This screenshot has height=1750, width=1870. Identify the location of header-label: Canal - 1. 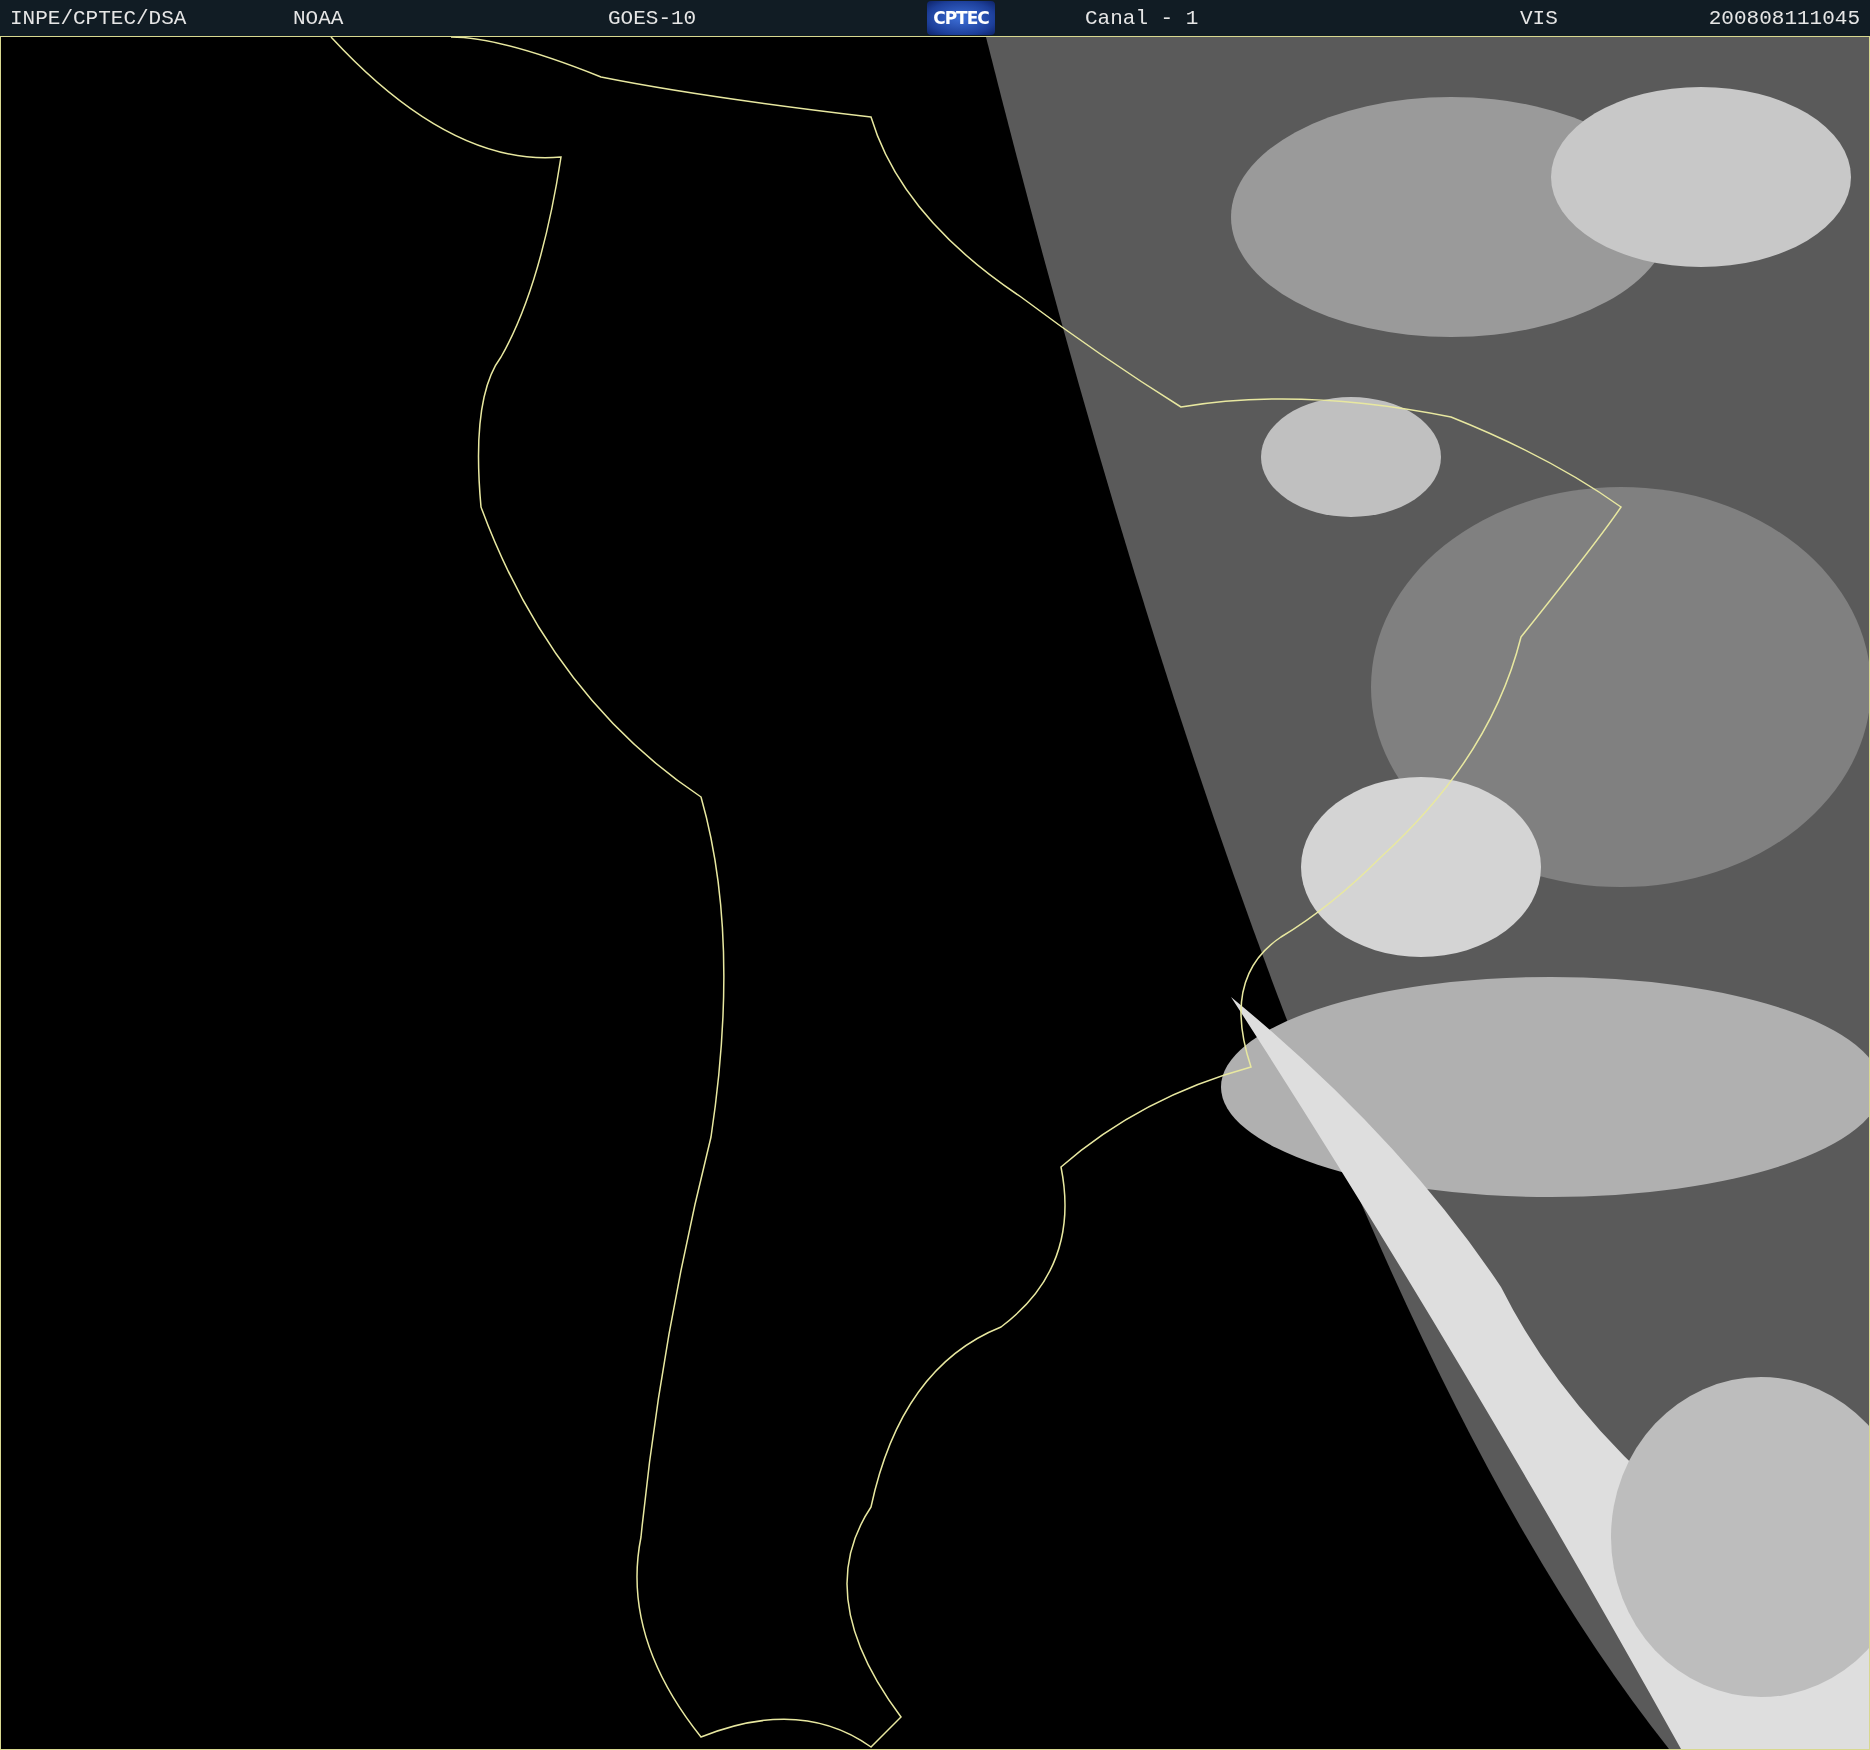
(1141, 18).